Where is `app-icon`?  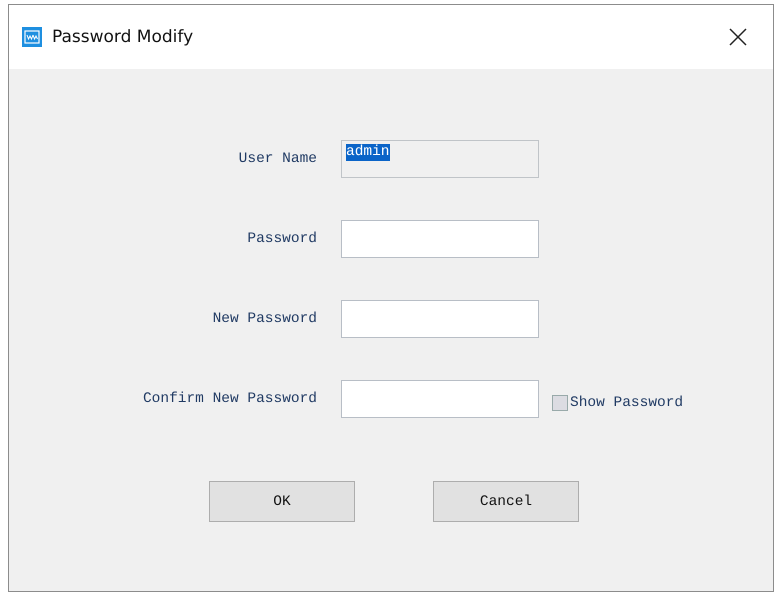 app-icon is located at coordinates (32, 37).